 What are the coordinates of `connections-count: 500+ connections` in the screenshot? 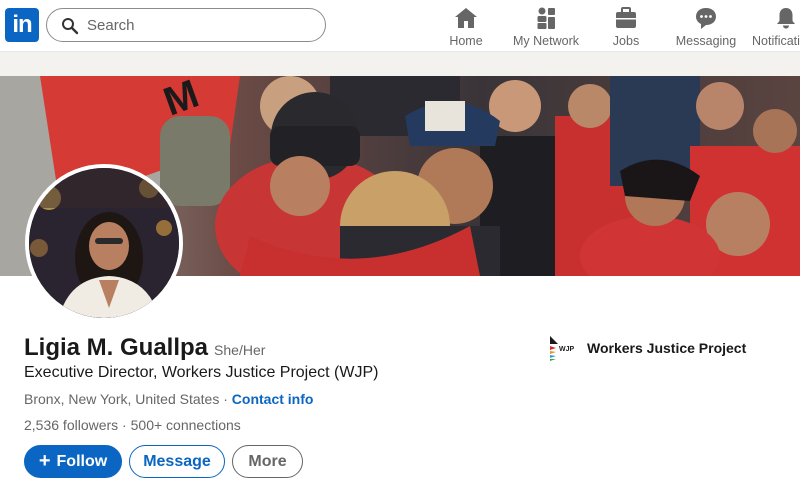 It's located at (186, 425).